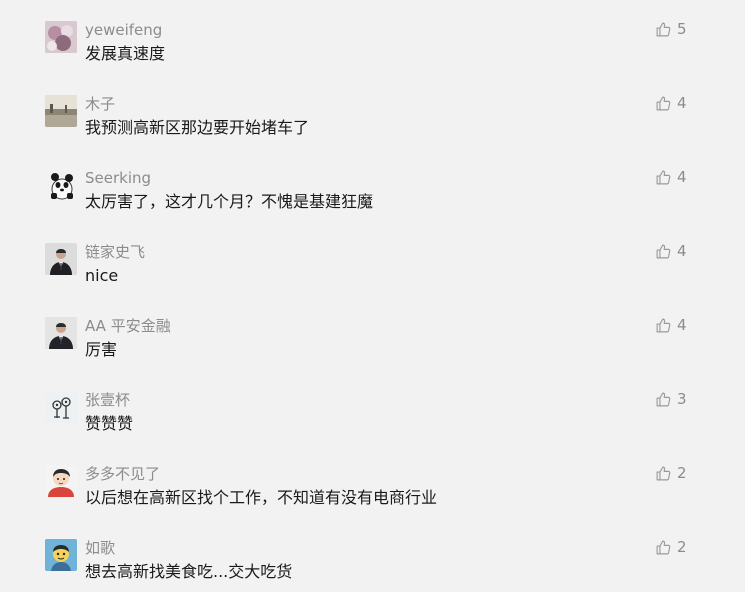 The image size is (745, 592). What do you see at coordinates (372, 333) in the screenshot?
I see `comment-item: AA 平安金融 厉害 4` at bounding box center [372, 333].